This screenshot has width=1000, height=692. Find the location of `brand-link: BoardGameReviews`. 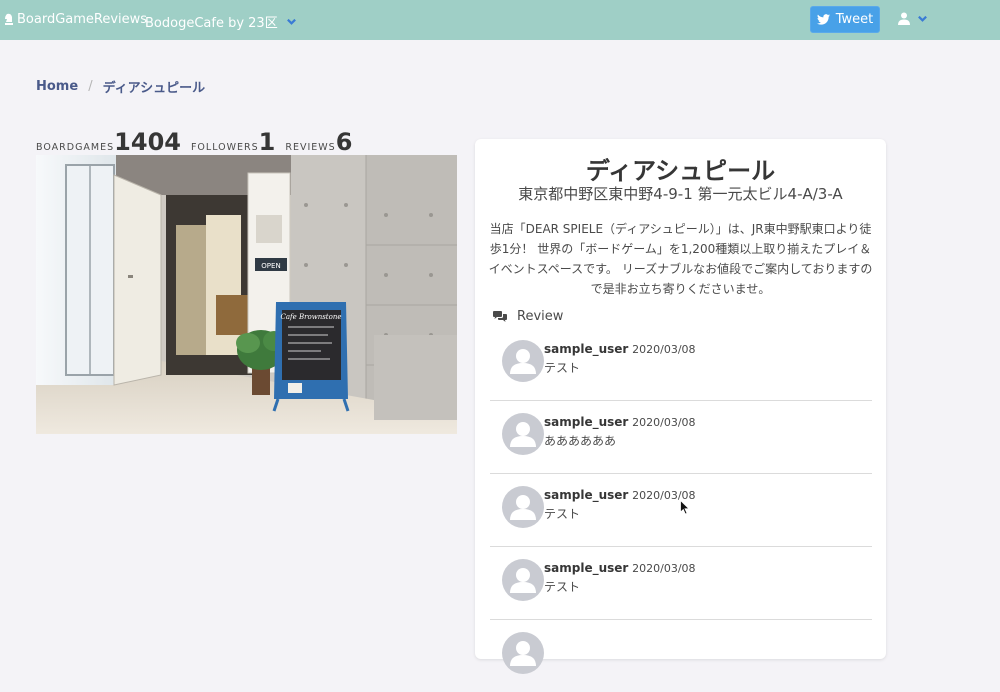

brand-link: BoardGameReviews is located at coordinates (75, 19).